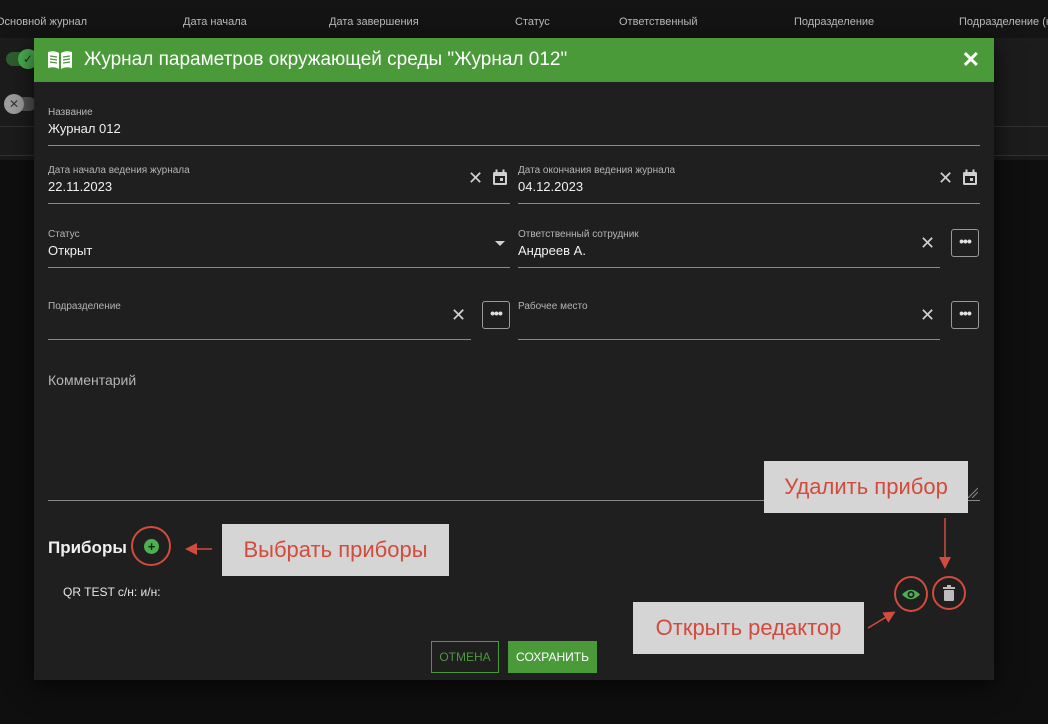  I want to click on department-label: Подразделение, so click(84, 306).